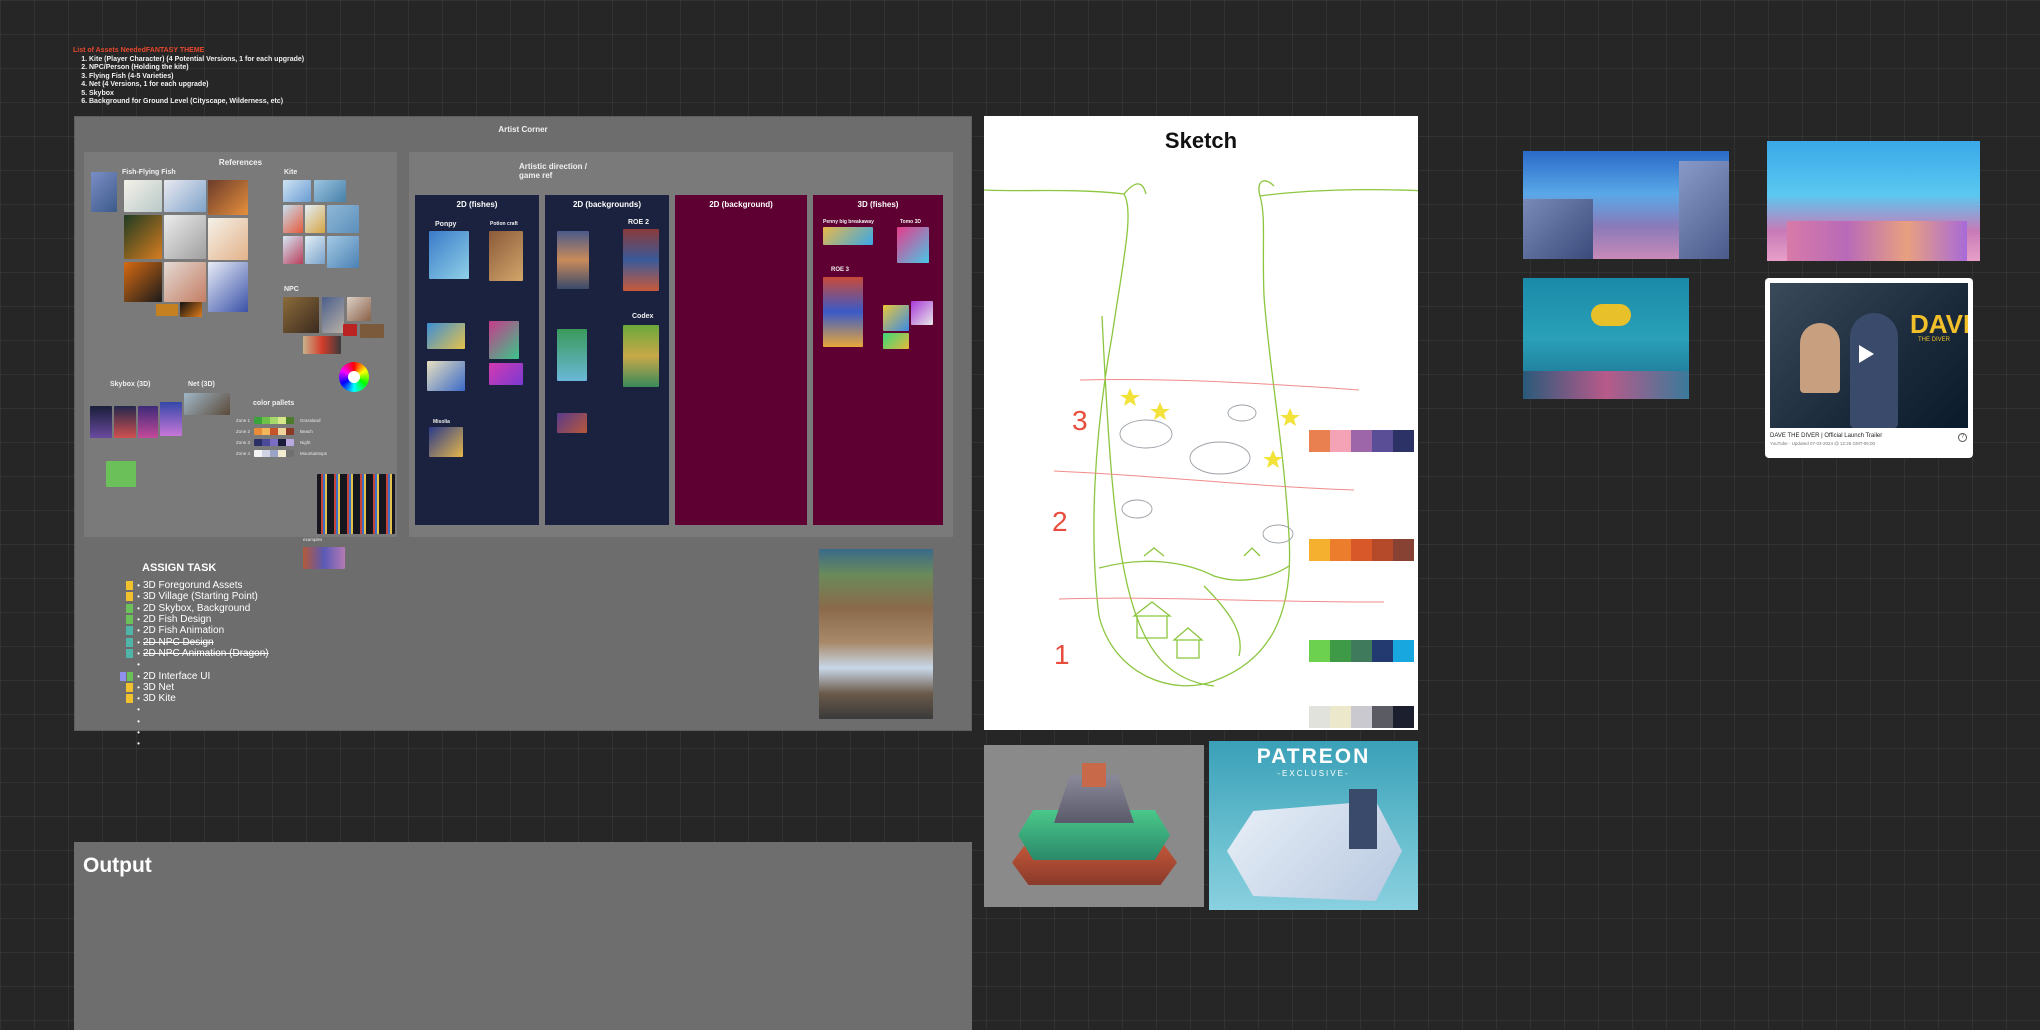 The image size is (2040, 1030). I want to click on world-map-image, so click(876, 634).